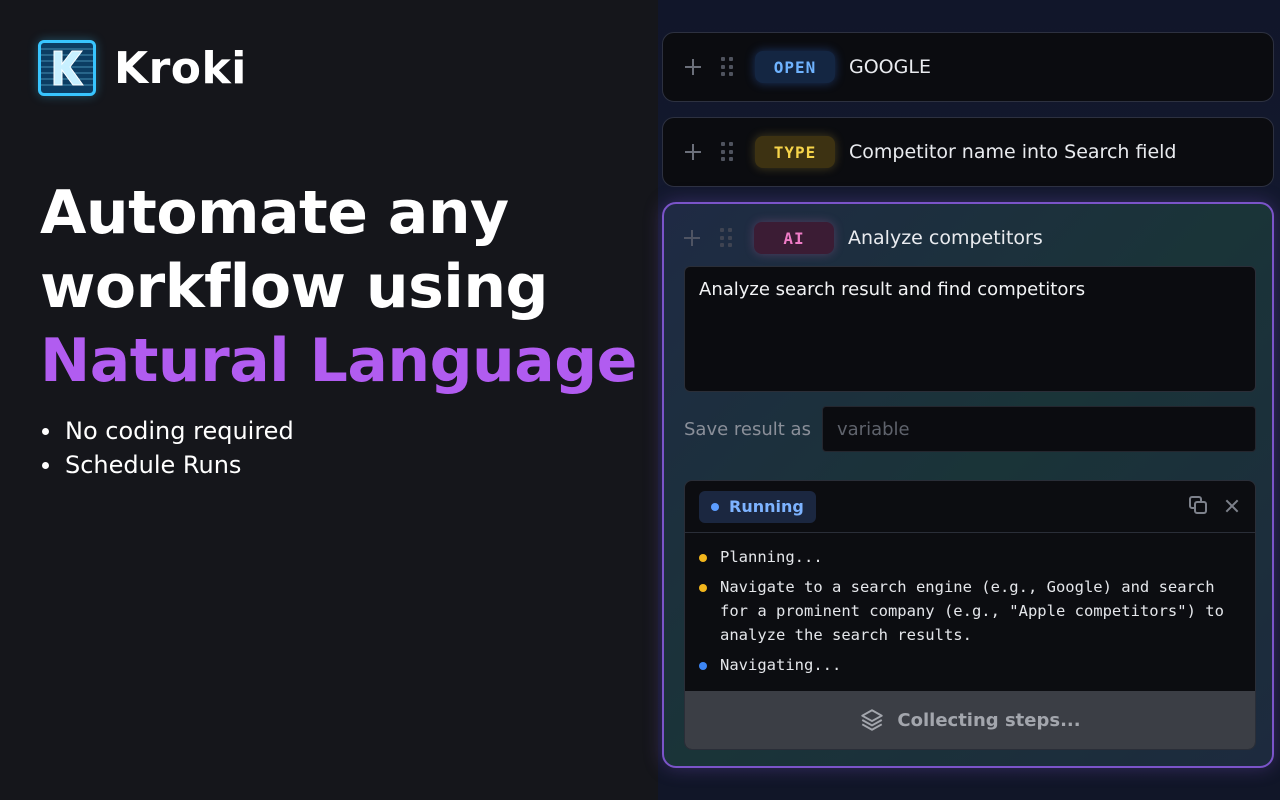 The height and width of the screenshot is (800, 1280). Describe the element at coordinates (890, 67) in the screenshot. I see `step-label: GOOGLE` at that location.